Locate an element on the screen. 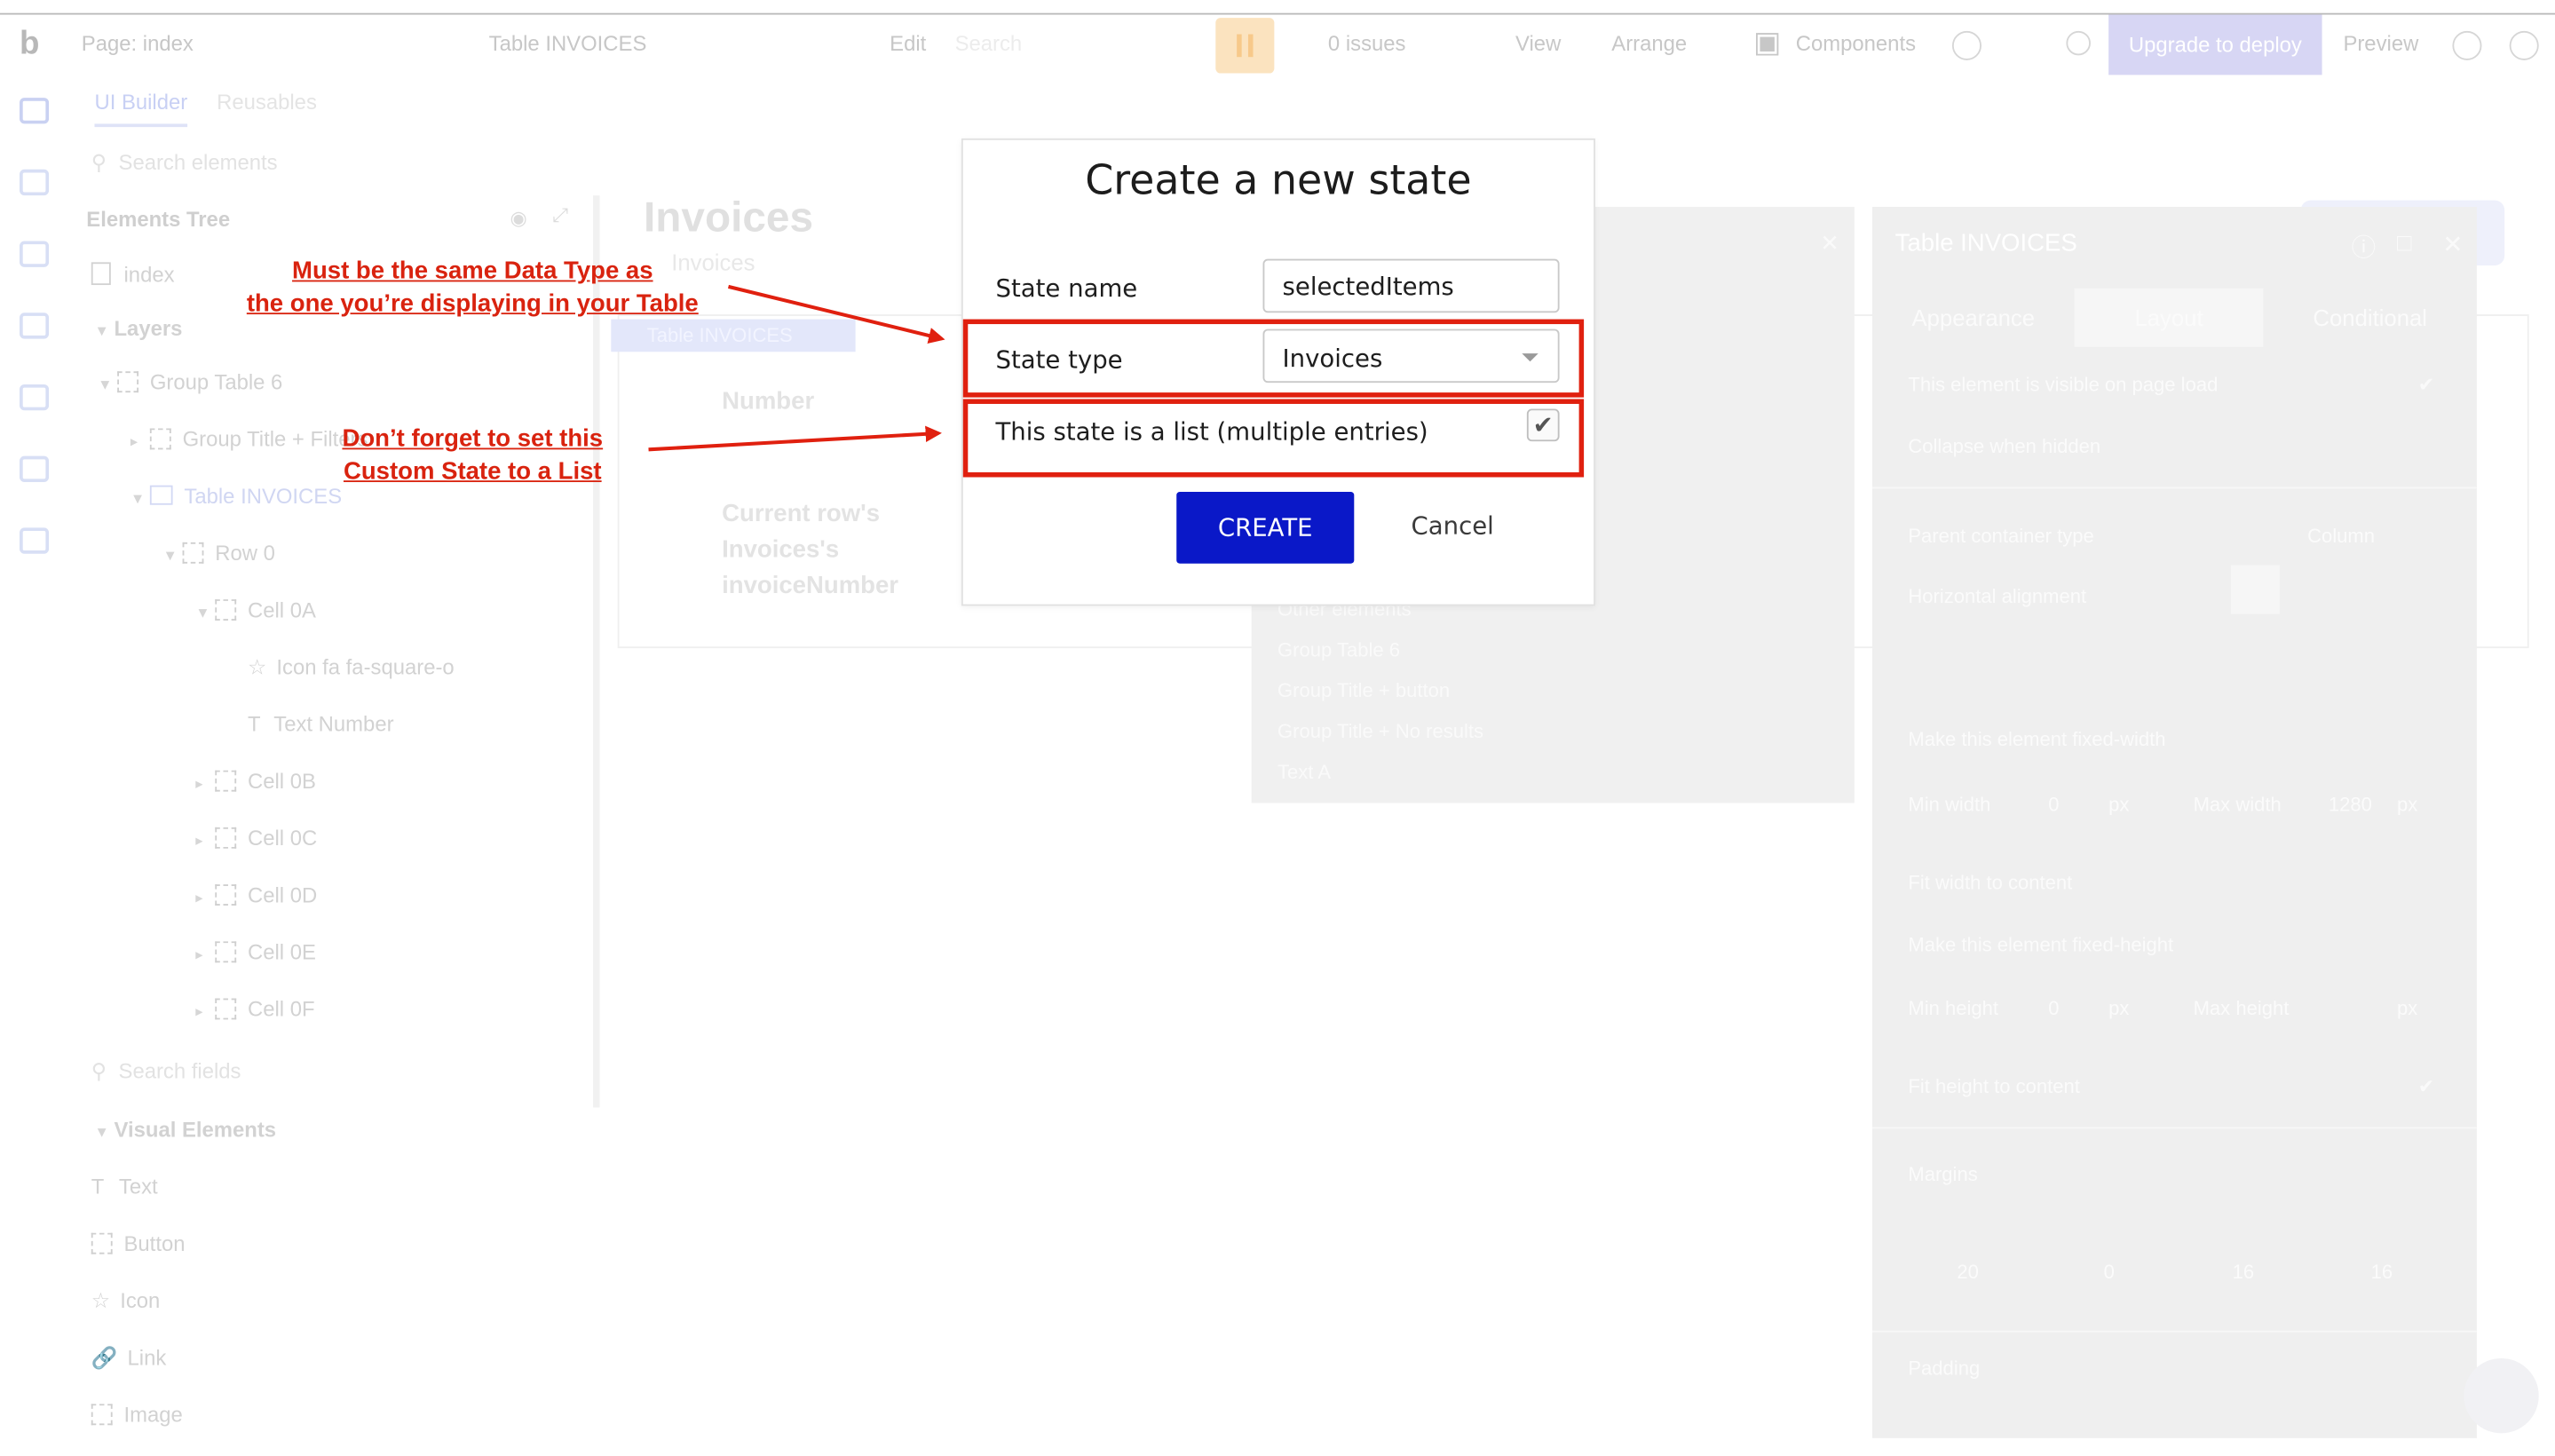 This screenshot has width=2555, height=1456. text-icon: T is located at coordinates (254, 724).